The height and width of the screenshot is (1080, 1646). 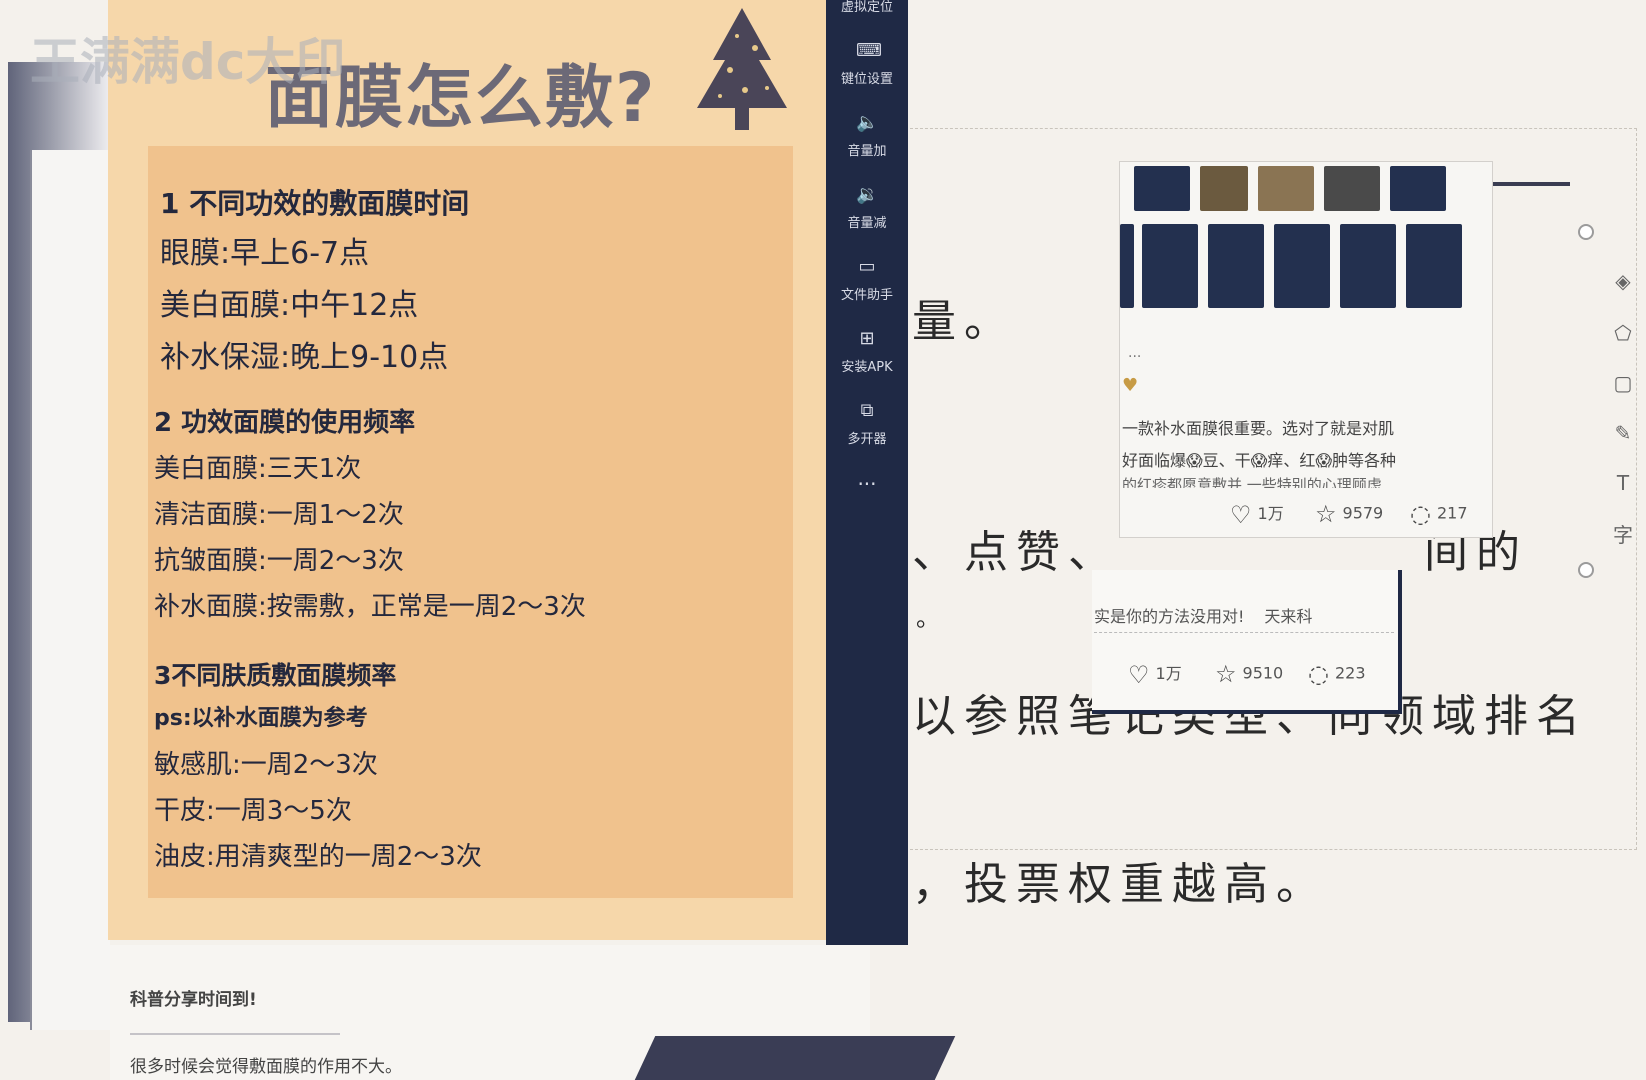 I want to click on document-text-line: 。, so click(x=932, y=618).